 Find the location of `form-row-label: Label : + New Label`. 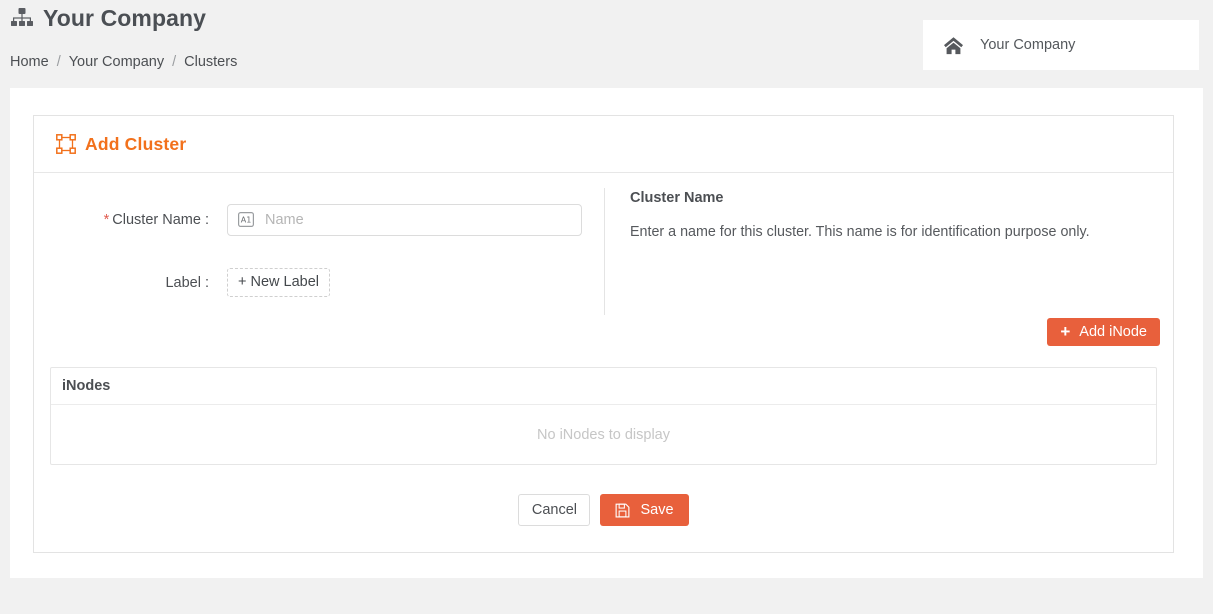

form-row-label: Label : + New Label is located at coordinates (182, 282).